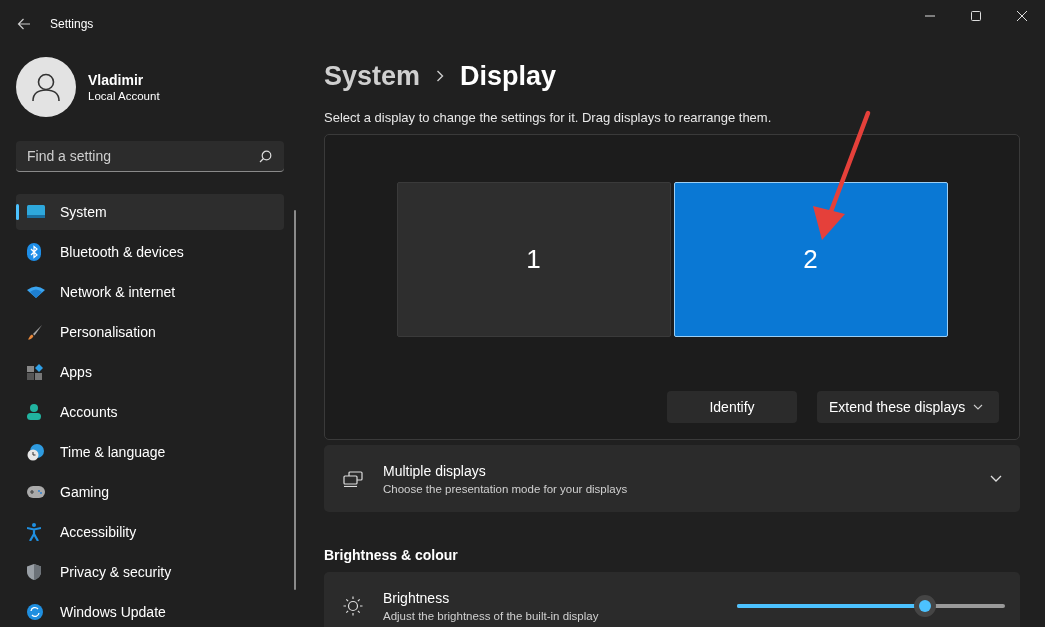 This screenshot has width=1045, height=627. What do you see at coordinates (150, 412) in the screenshot?
I see `sidebar-item: Accounts` at bounding box center [150, 412].